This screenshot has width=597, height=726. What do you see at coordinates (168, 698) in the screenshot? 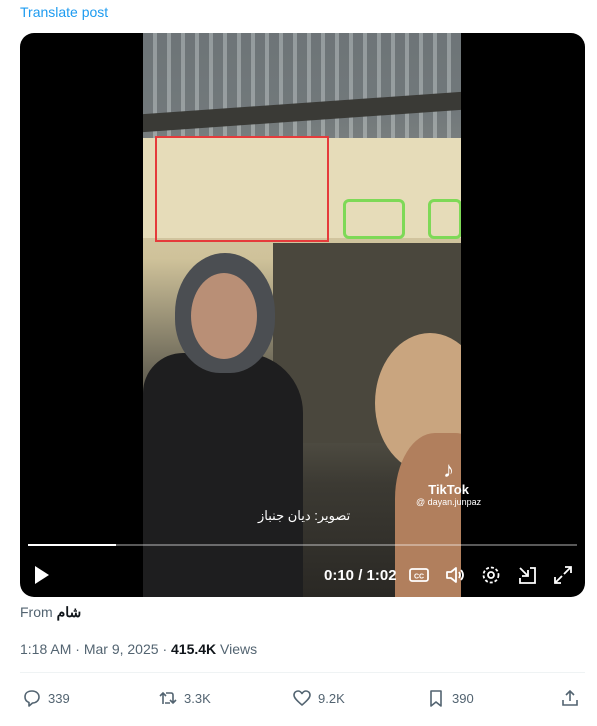
I see `repost-icon` at bounding box center [168, 698].